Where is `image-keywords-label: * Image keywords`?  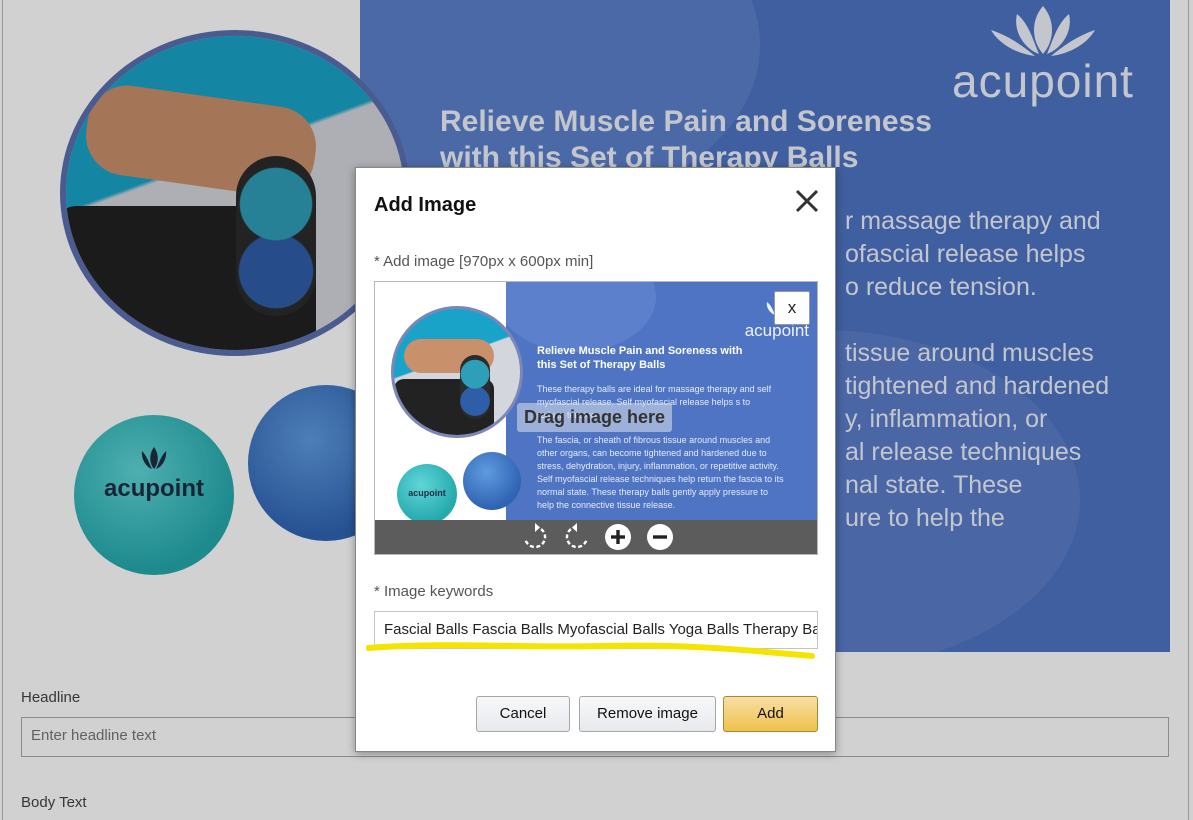
image-keywords-label: * Image keywords is located at coordinates (434, 591).